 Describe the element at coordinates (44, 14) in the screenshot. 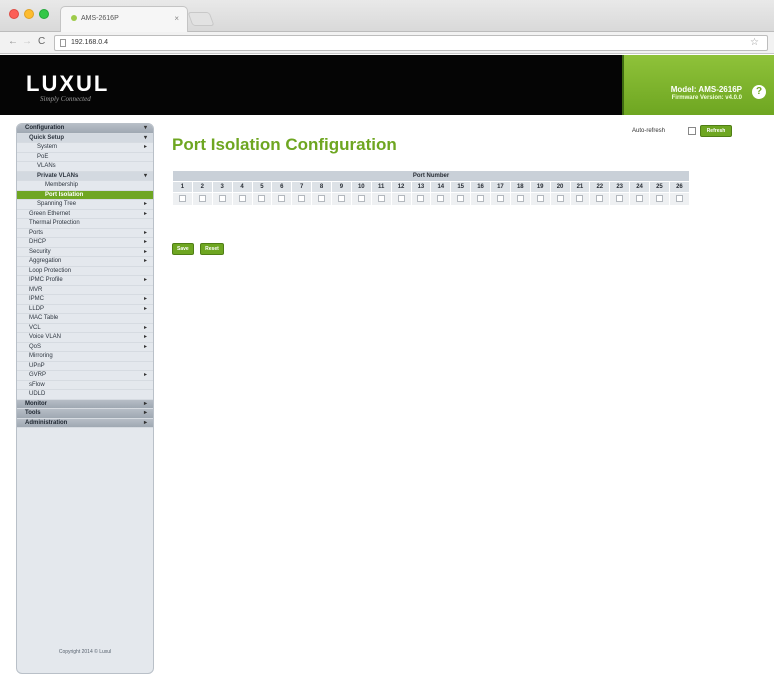

I see `zoom-window-button` at that location.